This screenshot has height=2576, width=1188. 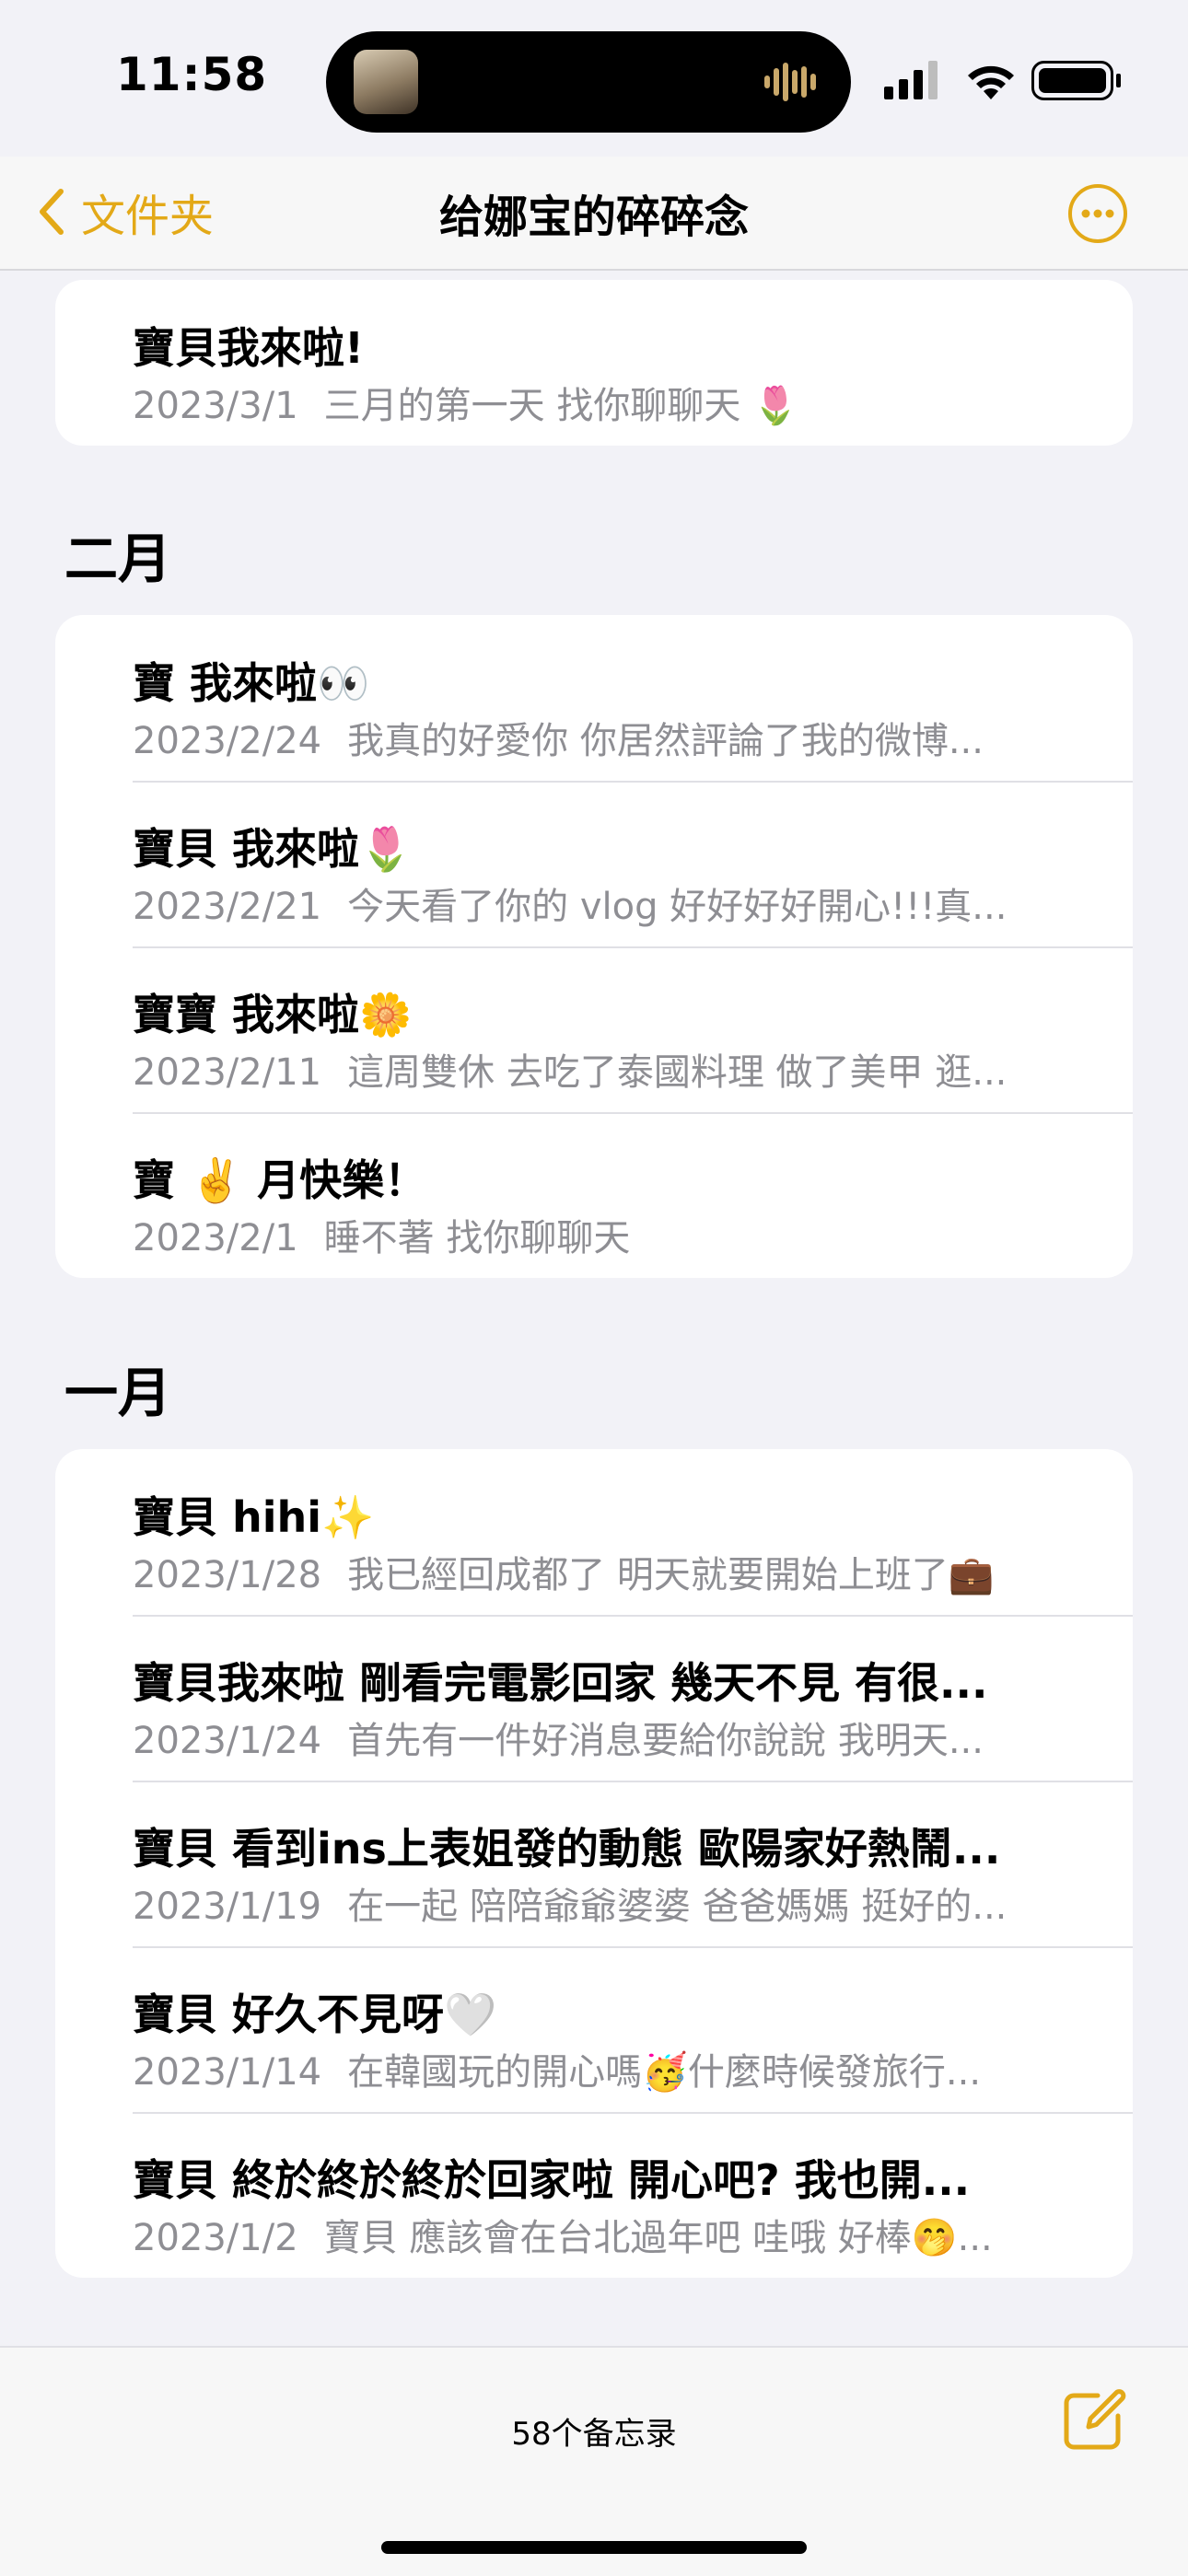 What do you see at coordinates (118, 559) in the screenshot?
I see `section-header-february: 二月` at bounding box center [118, 559].